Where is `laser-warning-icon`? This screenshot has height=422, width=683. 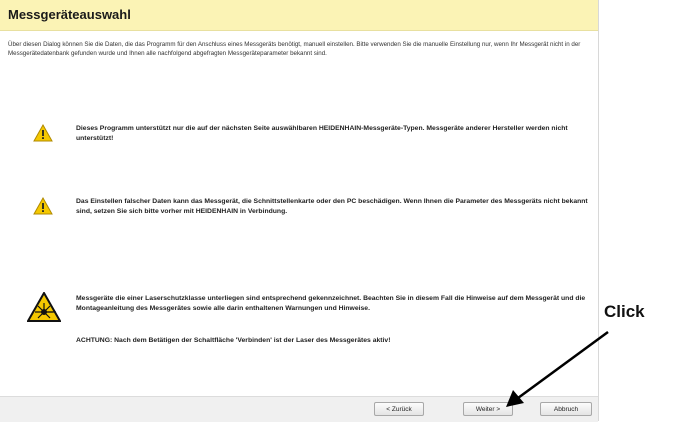 laser-warning-icon is located at coordinates (44, 307).